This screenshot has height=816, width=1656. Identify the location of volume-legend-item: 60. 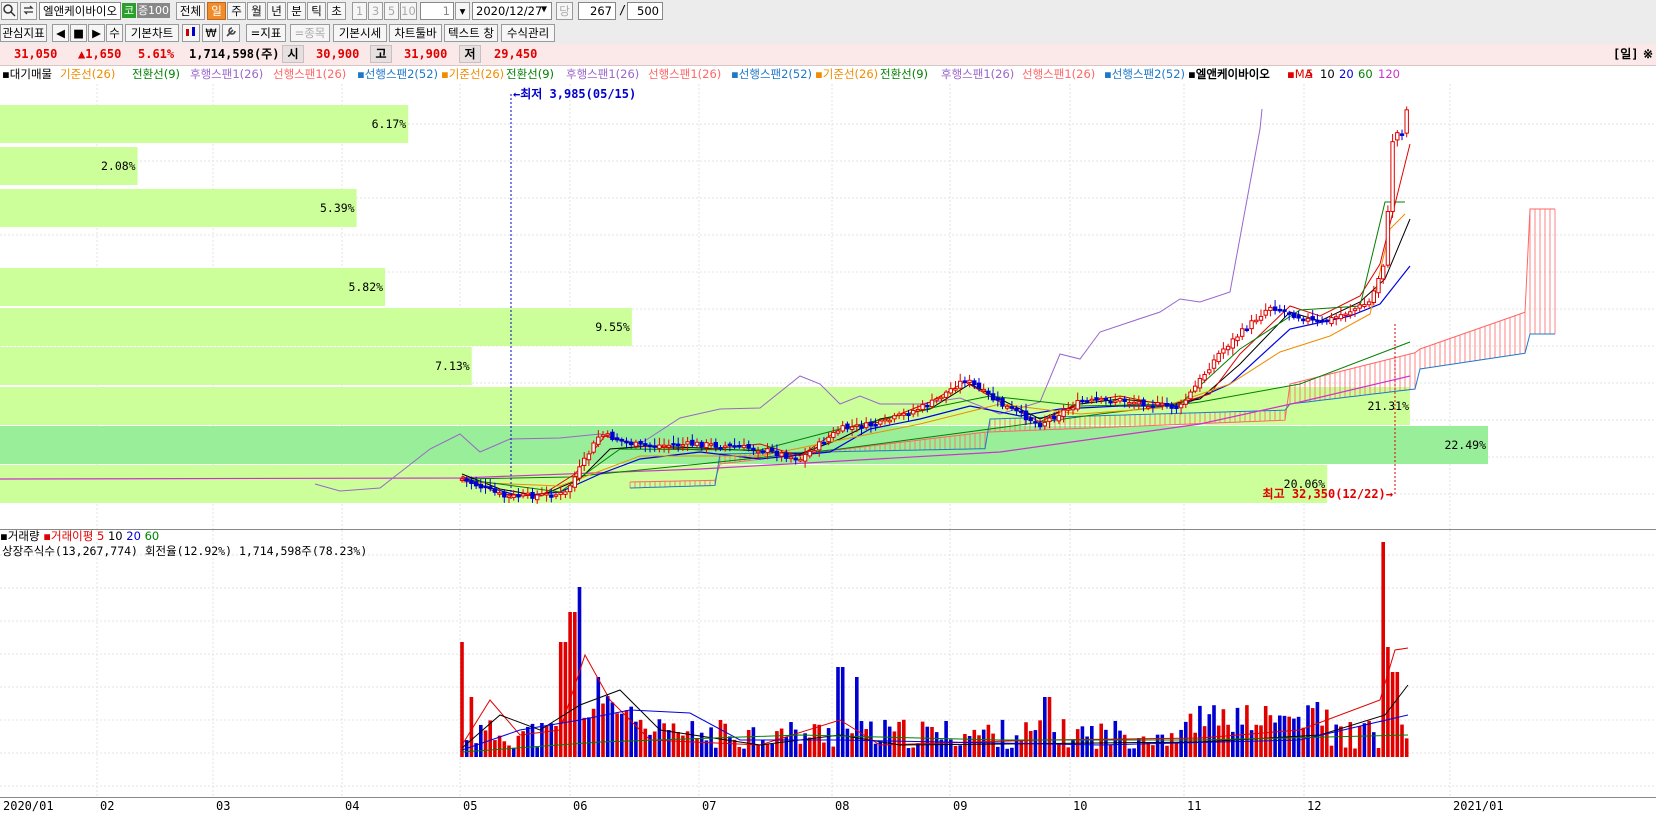
(152, 536).